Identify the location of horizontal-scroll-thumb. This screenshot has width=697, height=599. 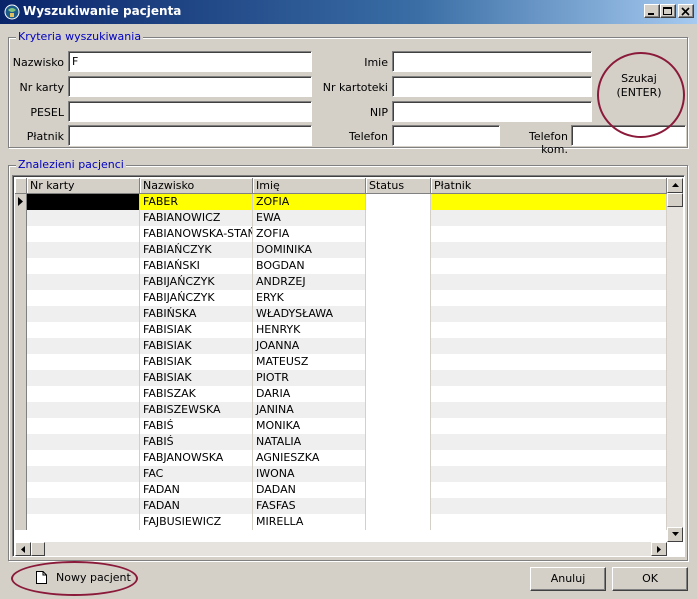
(38, 549).